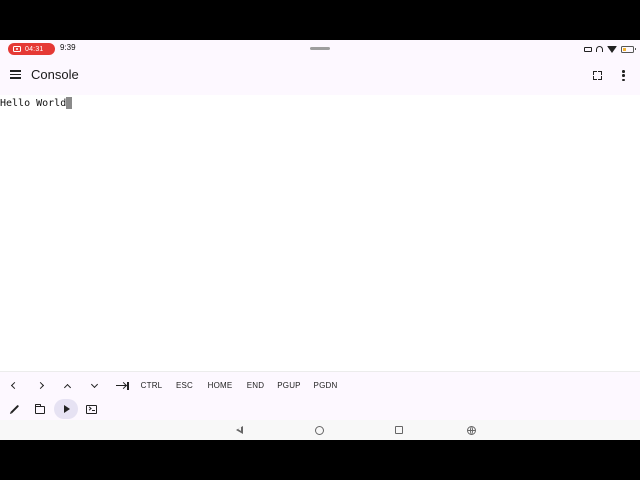 Image resolution: width=640 pixels, height=480 pixels. I want to click on left-arrow-key, so click(14, 385).